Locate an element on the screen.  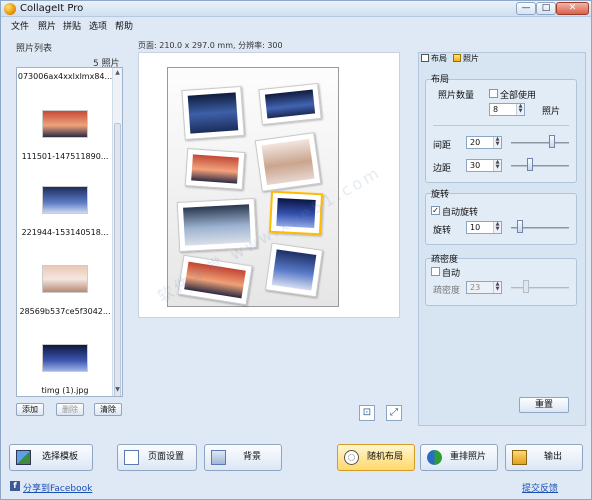
choose-template-button: 选择模板 is located at coordinates (51, 457).